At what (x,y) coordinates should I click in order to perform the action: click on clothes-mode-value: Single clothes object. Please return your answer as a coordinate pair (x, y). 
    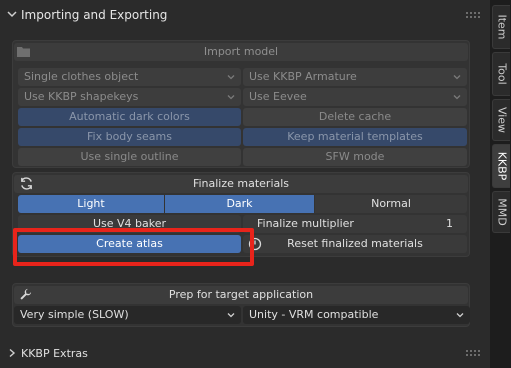
    Looking at the image, I should click on (81, 76).